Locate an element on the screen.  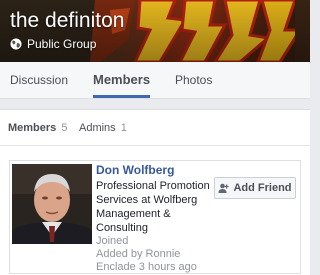
member-counts: Members 5 Admins 1 is located at coordinates (67, 128).